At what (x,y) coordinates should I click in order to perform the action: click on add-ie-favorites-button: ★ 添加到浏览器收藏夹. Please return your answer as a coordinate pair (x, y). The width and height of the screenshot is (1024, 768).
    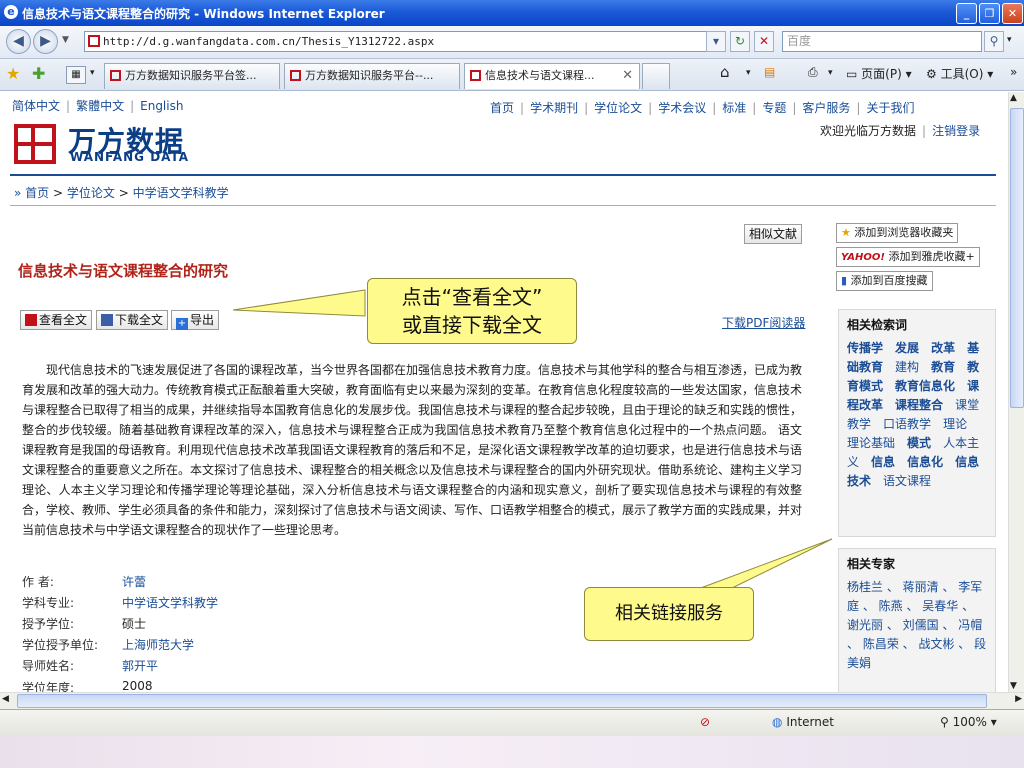
    Looking at the image, I should click on (897, 233).